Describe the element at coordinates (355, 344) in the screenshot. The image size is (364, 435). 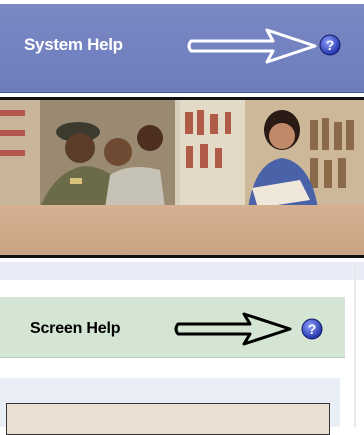
I see `divider` at that location.